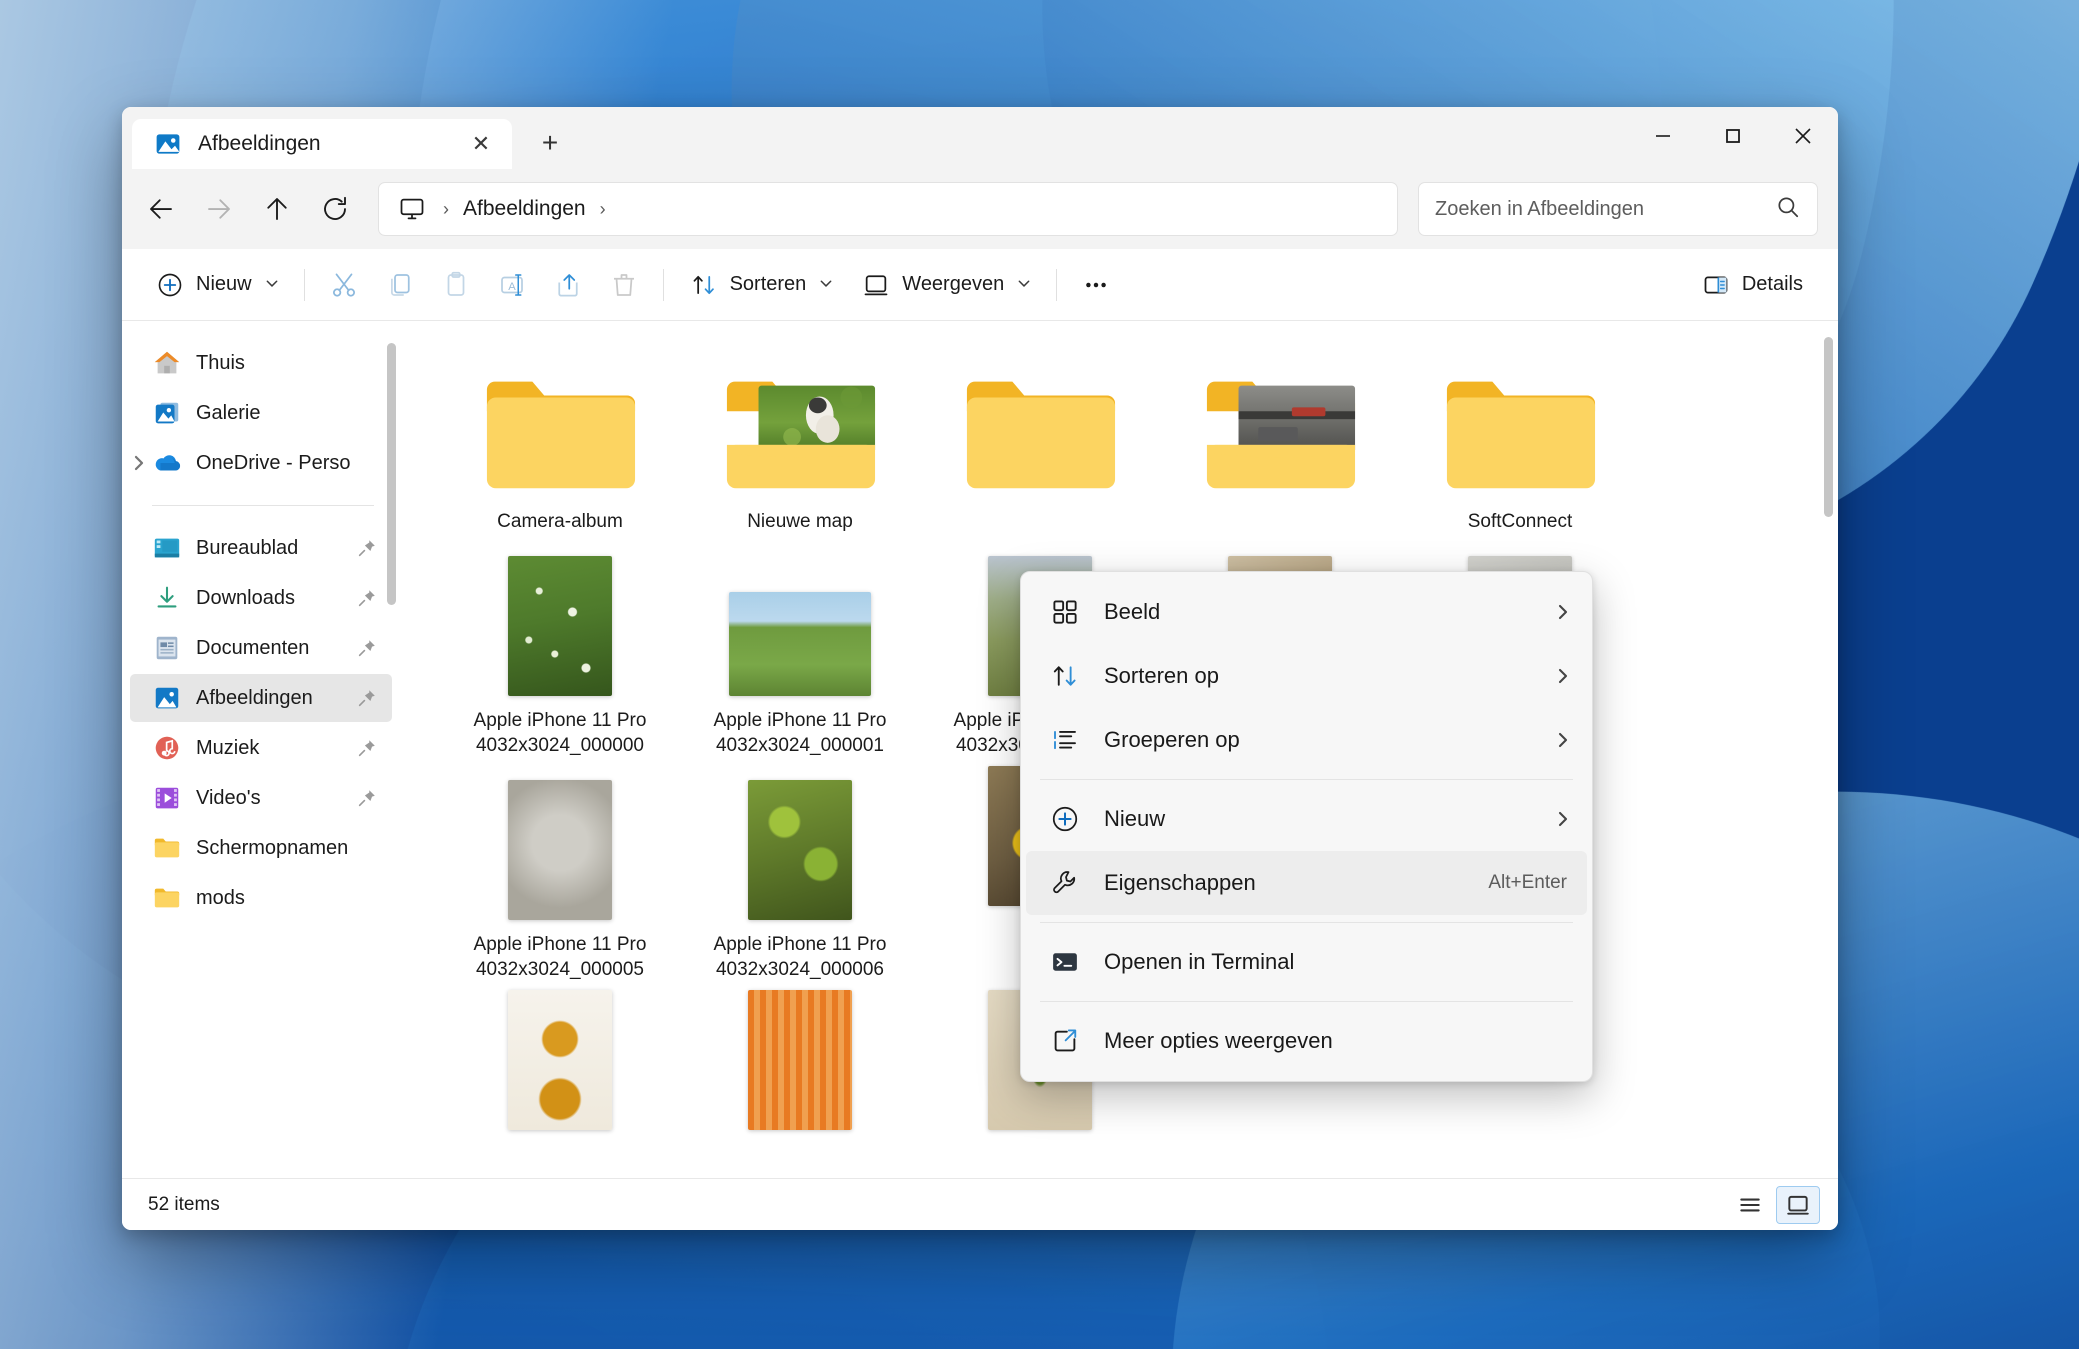 The image size is (2079, 1349). Describe the element at coordinates (412, 209) in the screenshot. I see `this-pc-icon` at that location.